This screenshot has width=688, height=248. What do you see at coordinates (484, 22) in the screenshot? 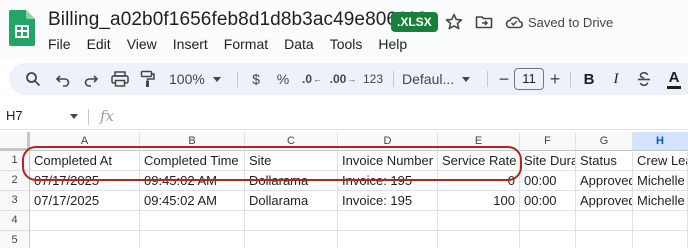
I see `move-to-folder-icon` at bounding box center [484, 22].